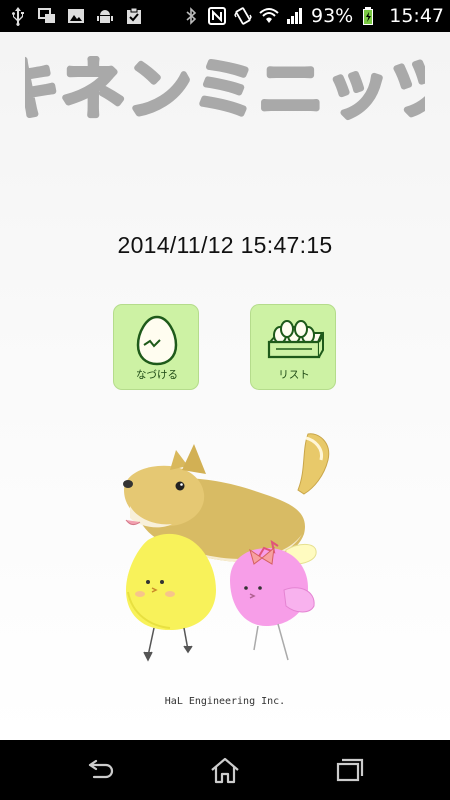 This screenshot has height=800, width=450. I want to click on back-icon, so click(101, 769).